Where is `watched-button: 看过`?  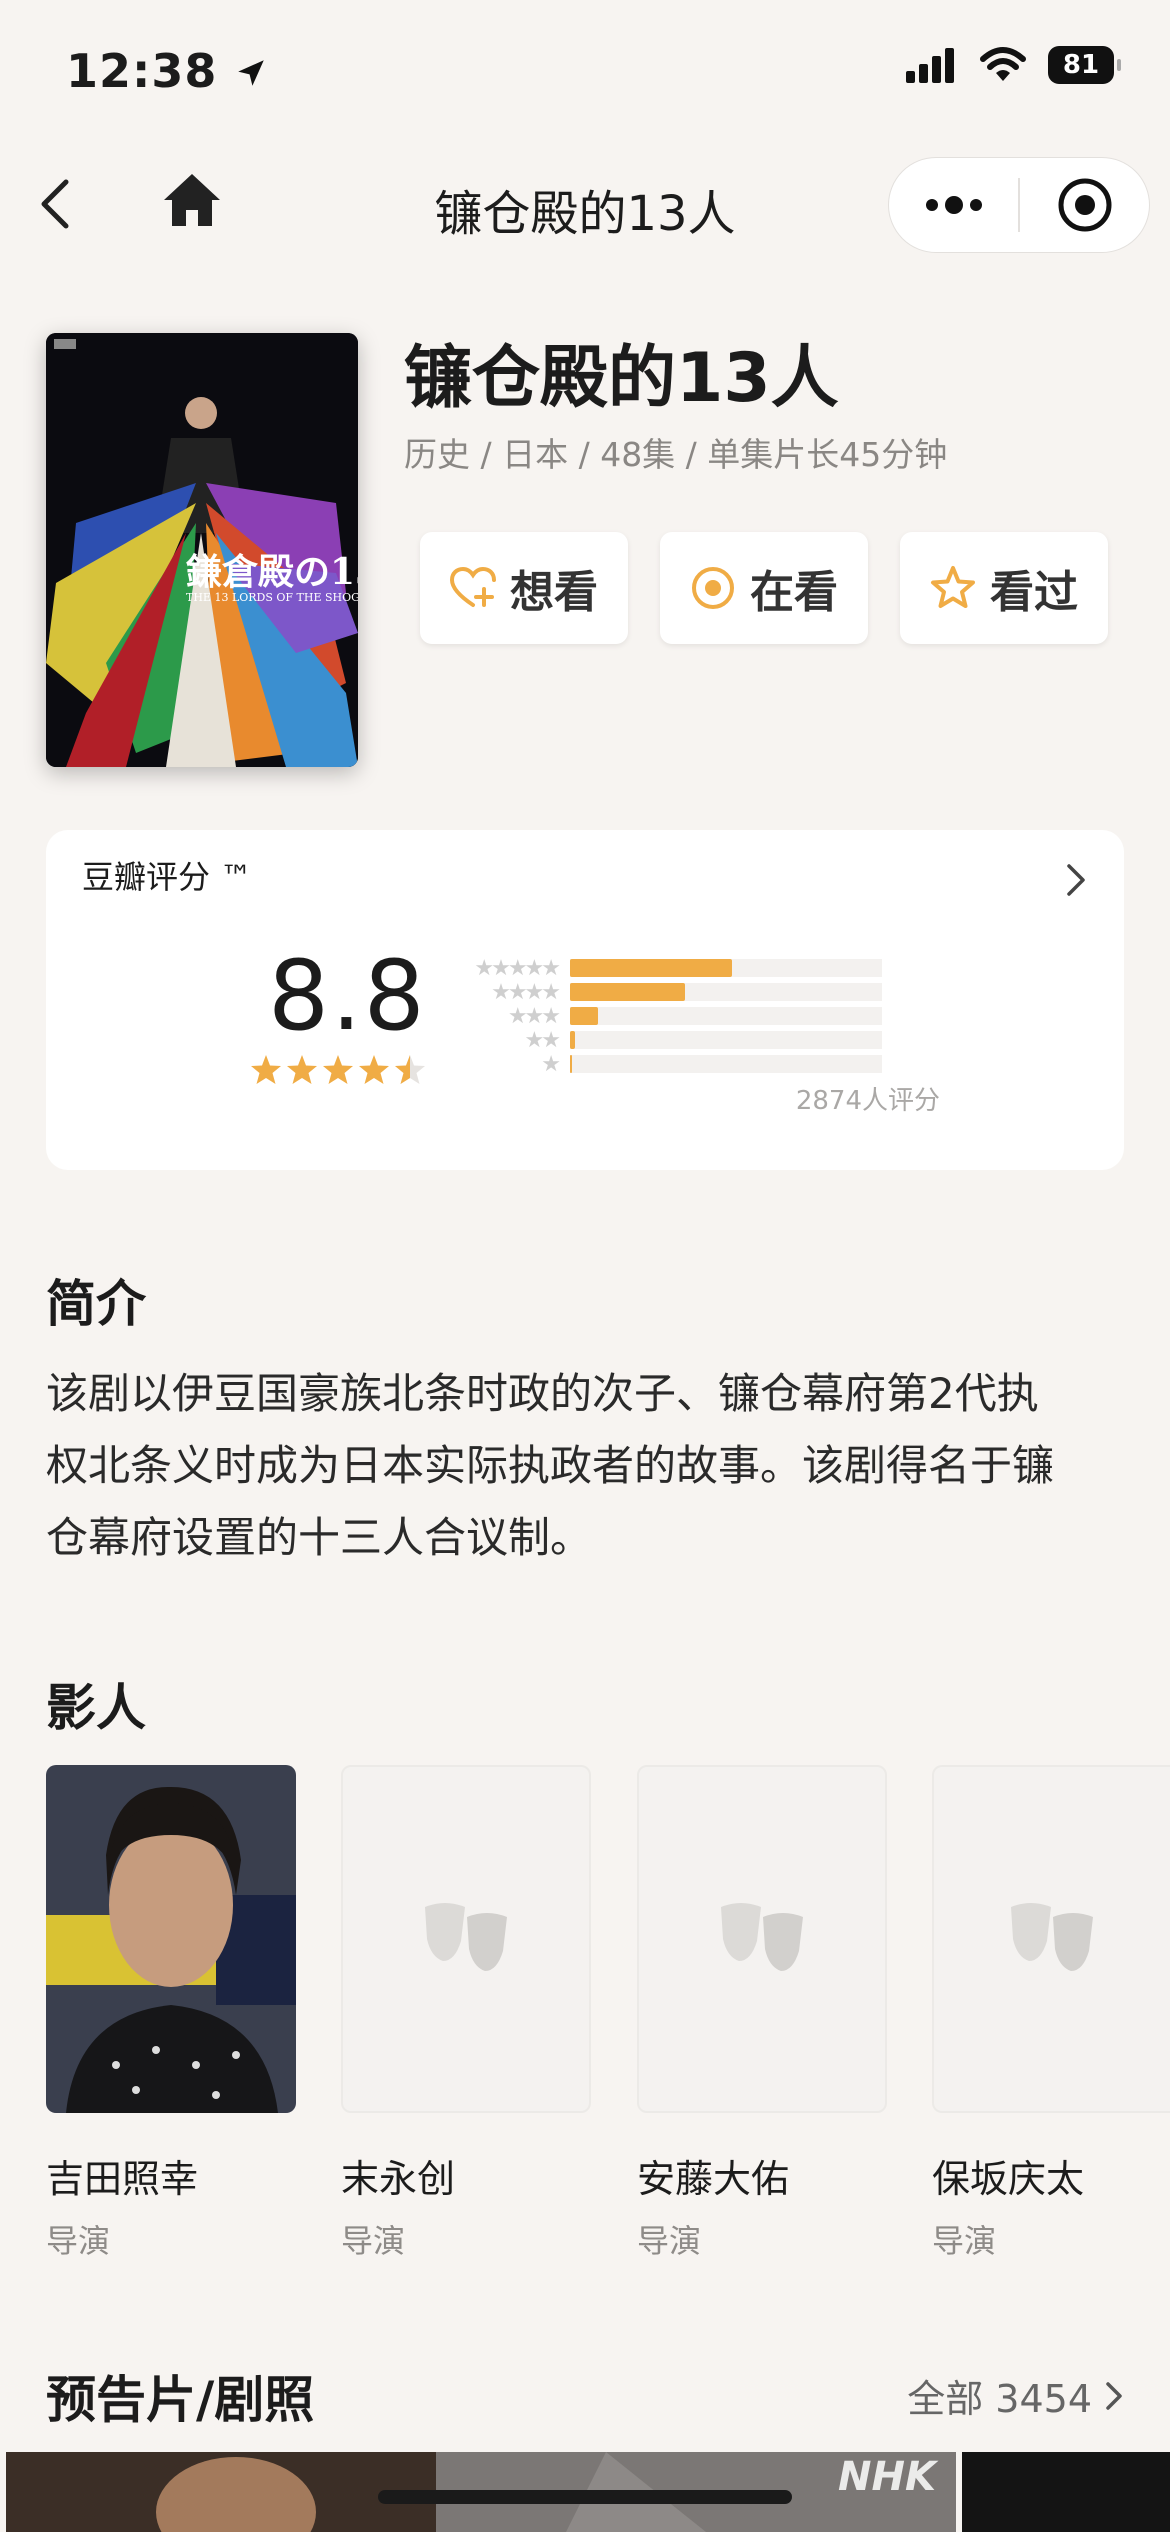
watched-button: 看过 is located at coordinates (1004, 588).